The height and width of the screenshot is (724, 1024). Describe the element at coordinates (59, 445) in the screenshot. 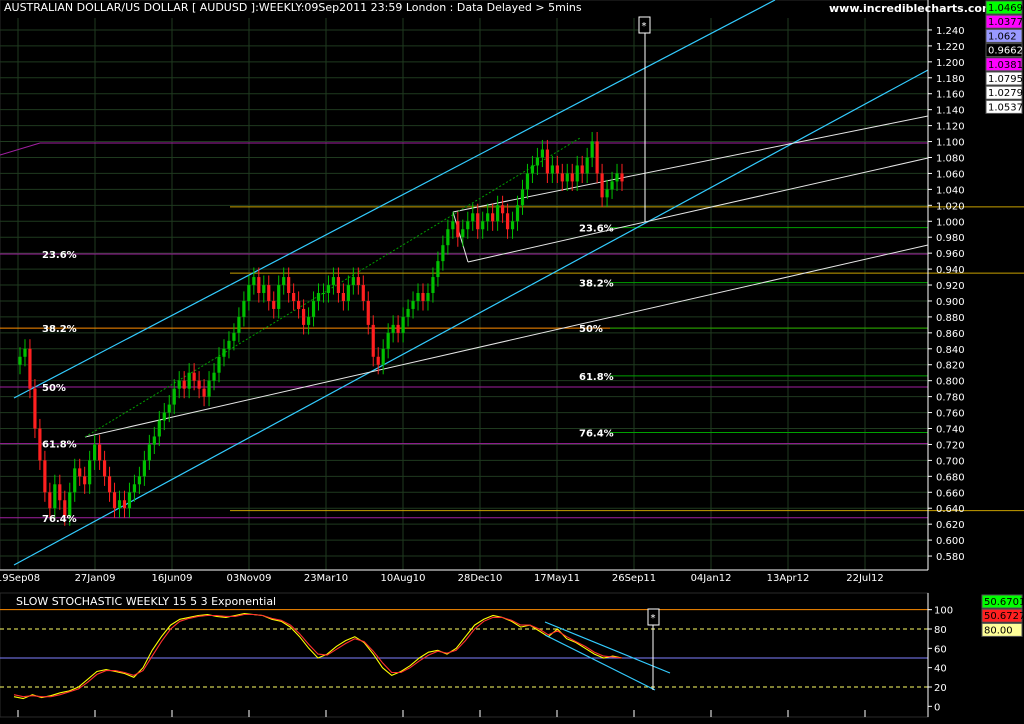

I see `fib-level-label: 61.8%` at that location.